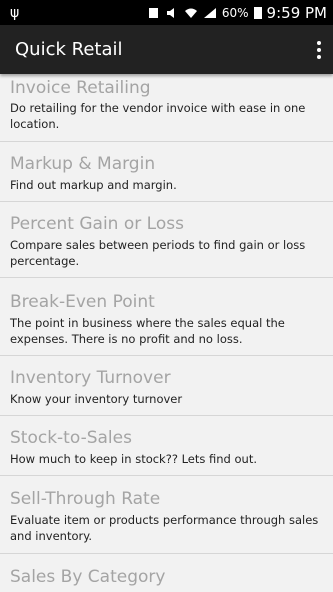 The width and height of the screenshot is (333, 592). What do you see at coordinates (93, 185) in the screenshot?
I see `item-description: Find out markup and margin.` at bounding box center [93, 185].